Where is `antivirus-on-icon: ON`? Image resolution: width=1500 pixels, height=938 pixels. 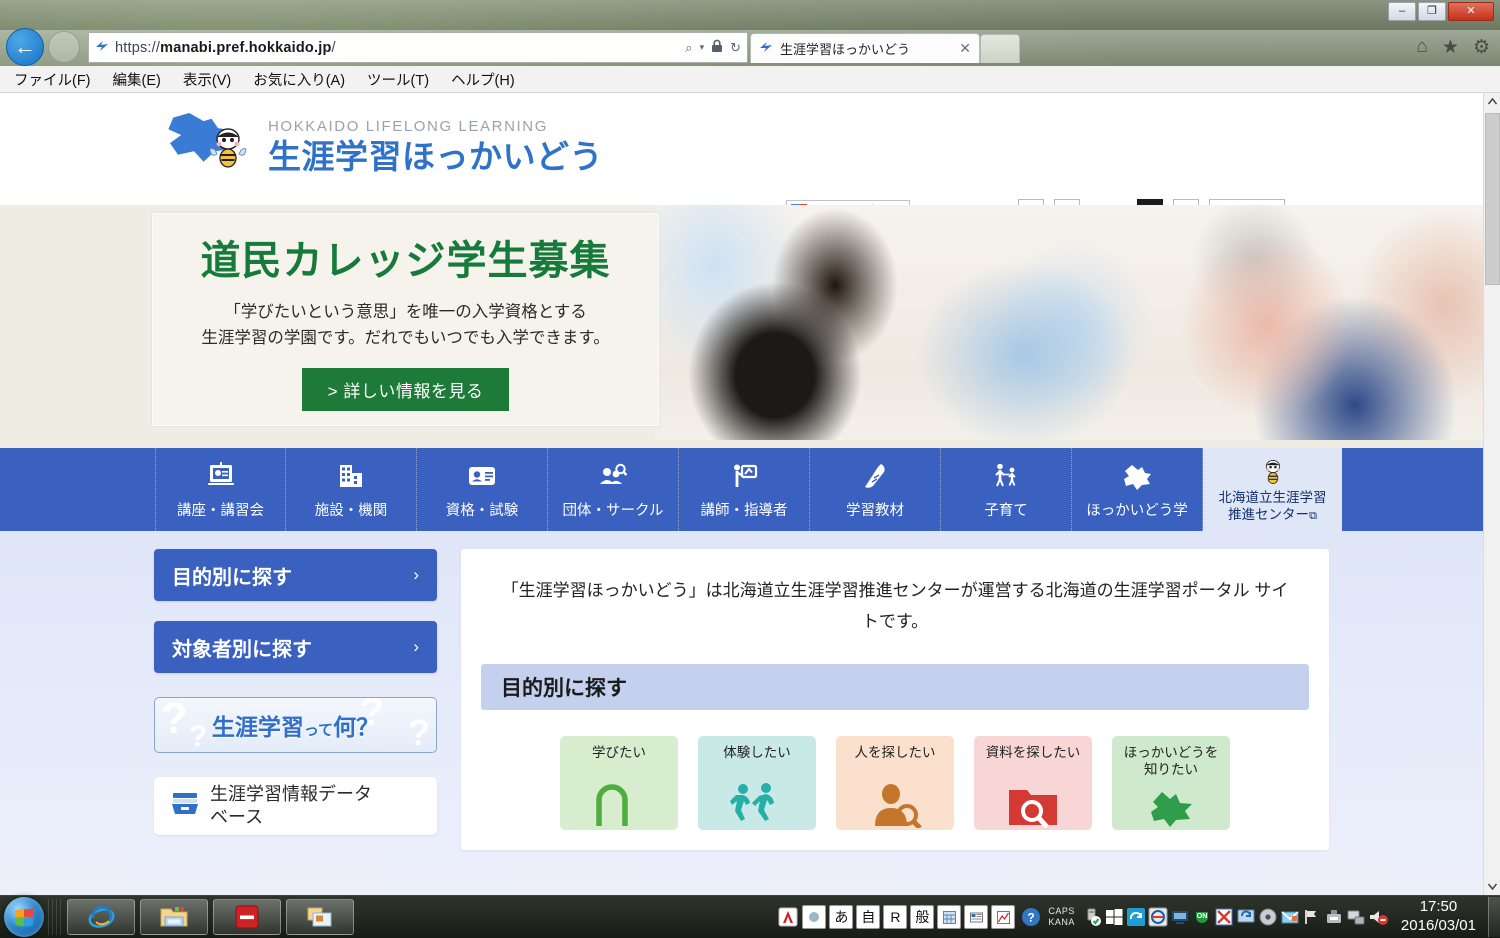
antivirus-on-icon: ON is located at coordinates (1202, 917).